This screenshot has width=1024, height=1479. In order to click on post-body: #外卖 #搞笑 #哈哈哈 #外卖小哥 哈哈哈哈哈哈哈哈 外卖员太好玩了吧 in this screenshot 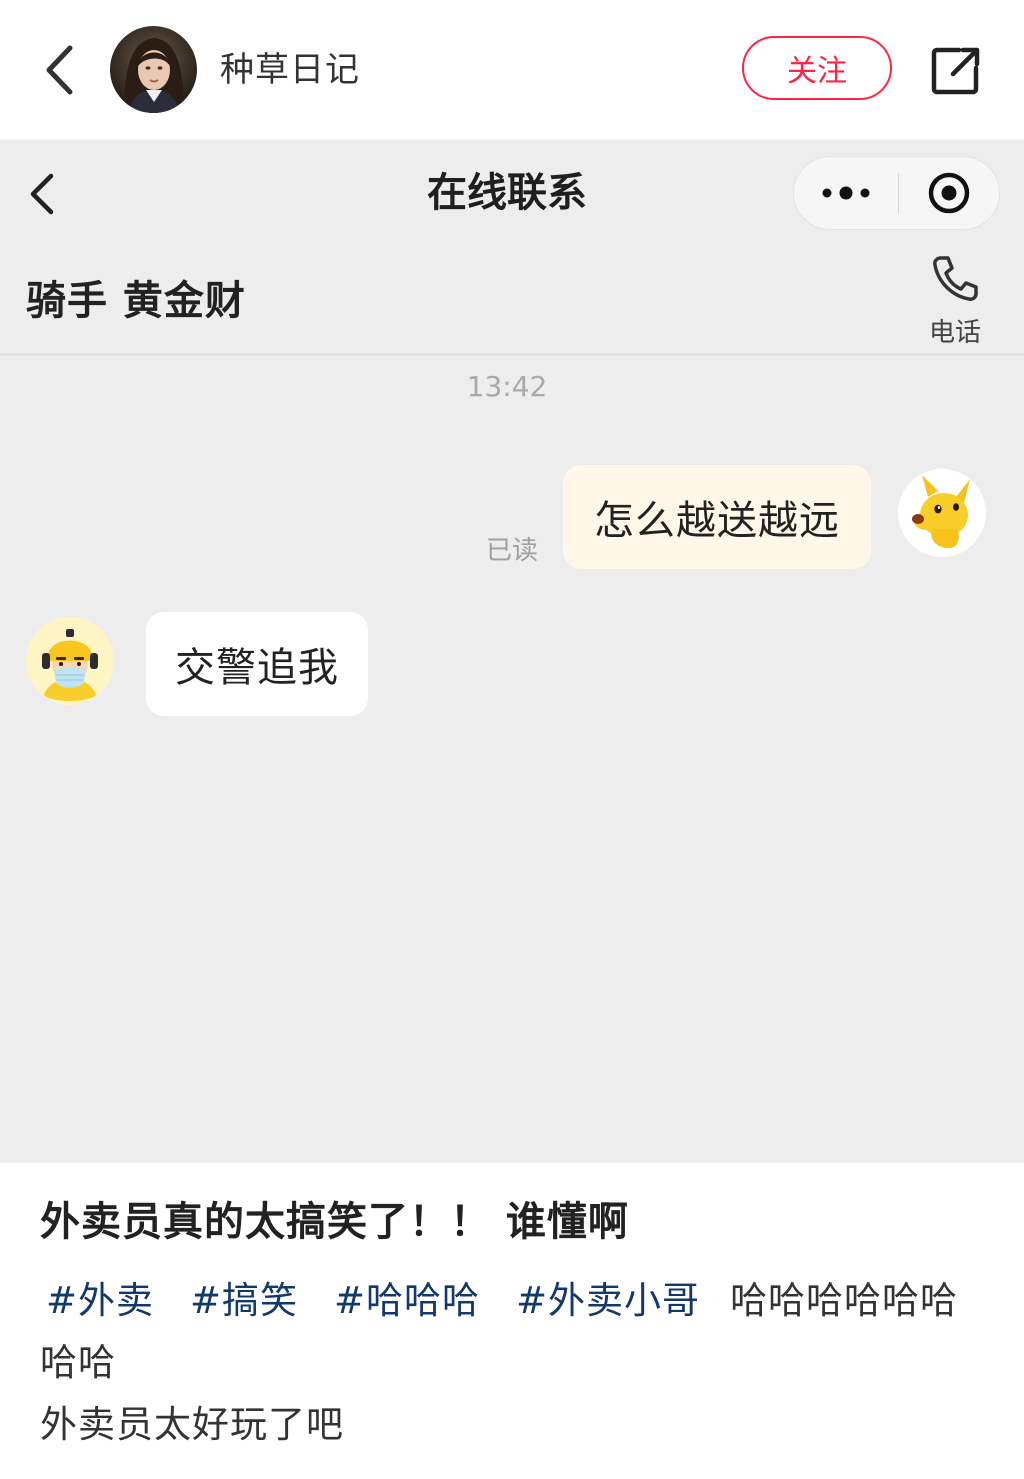, I will do `click(510, 1363)`.